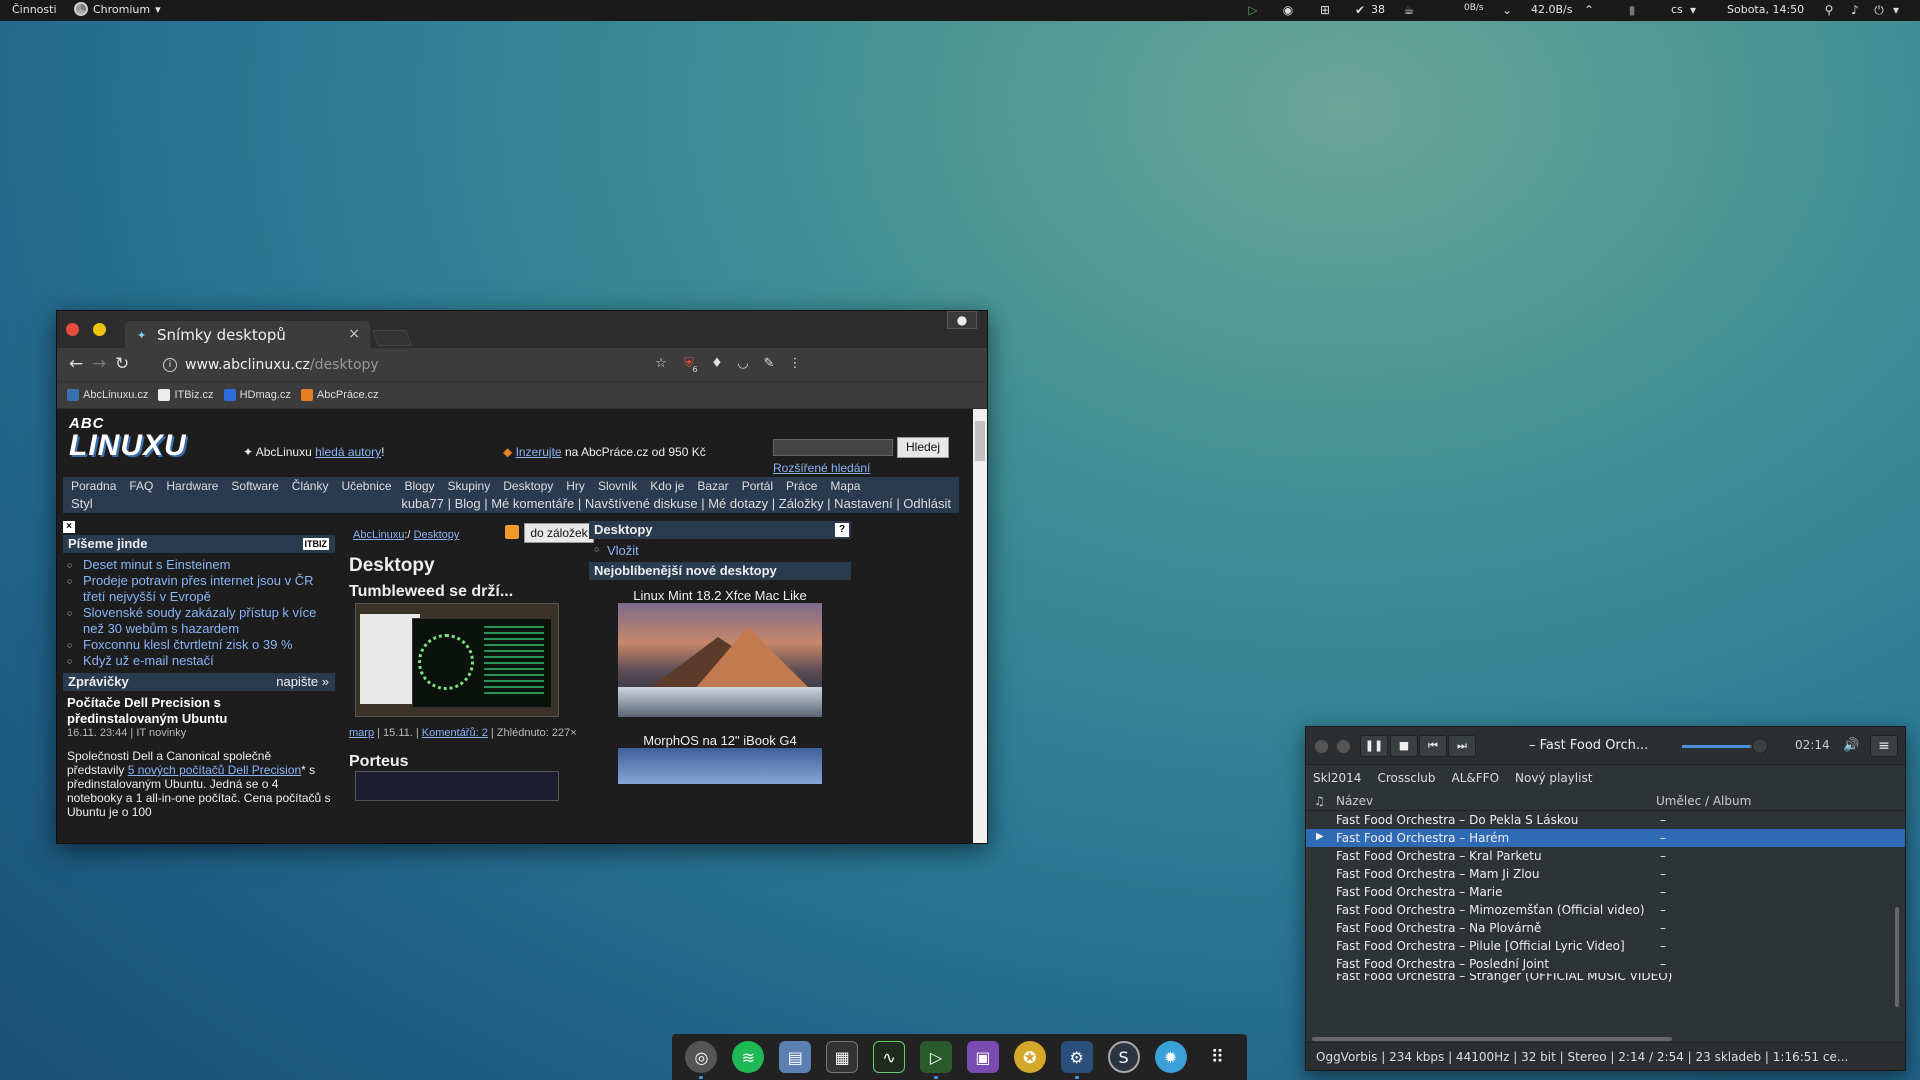  Describe the element at coordinates (378, 535) in the screenshot. I see `breadcrumb-home: AbcLinuxu` at that location.